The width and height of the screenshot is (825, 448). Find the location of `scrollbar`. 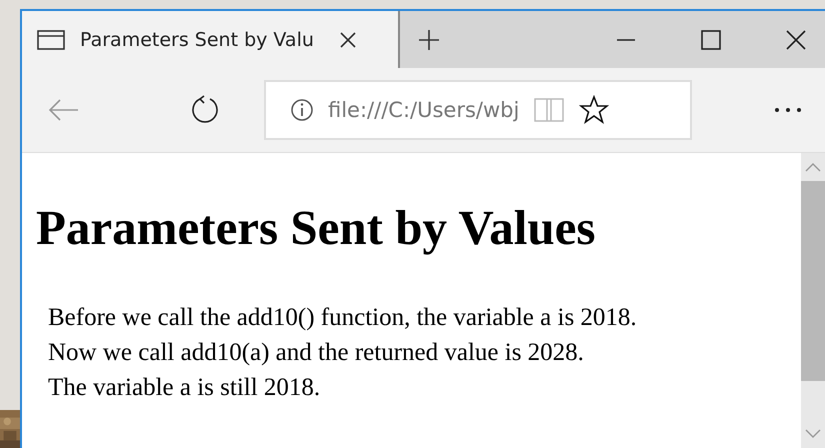

scrollbar is located at coordinates (813, 300).